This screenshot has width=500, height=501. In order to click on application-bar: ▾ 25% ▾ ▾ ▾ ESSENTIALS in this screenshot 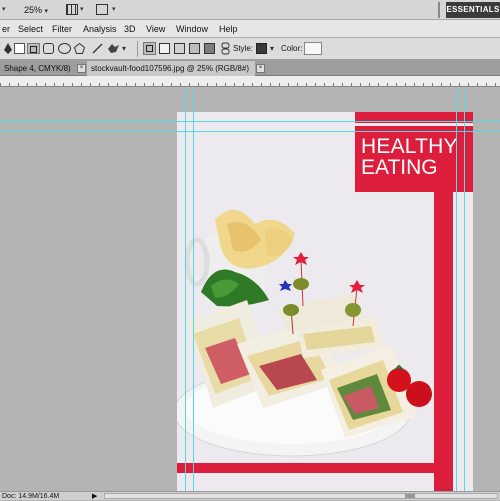, I will do `click(250, 10)`.